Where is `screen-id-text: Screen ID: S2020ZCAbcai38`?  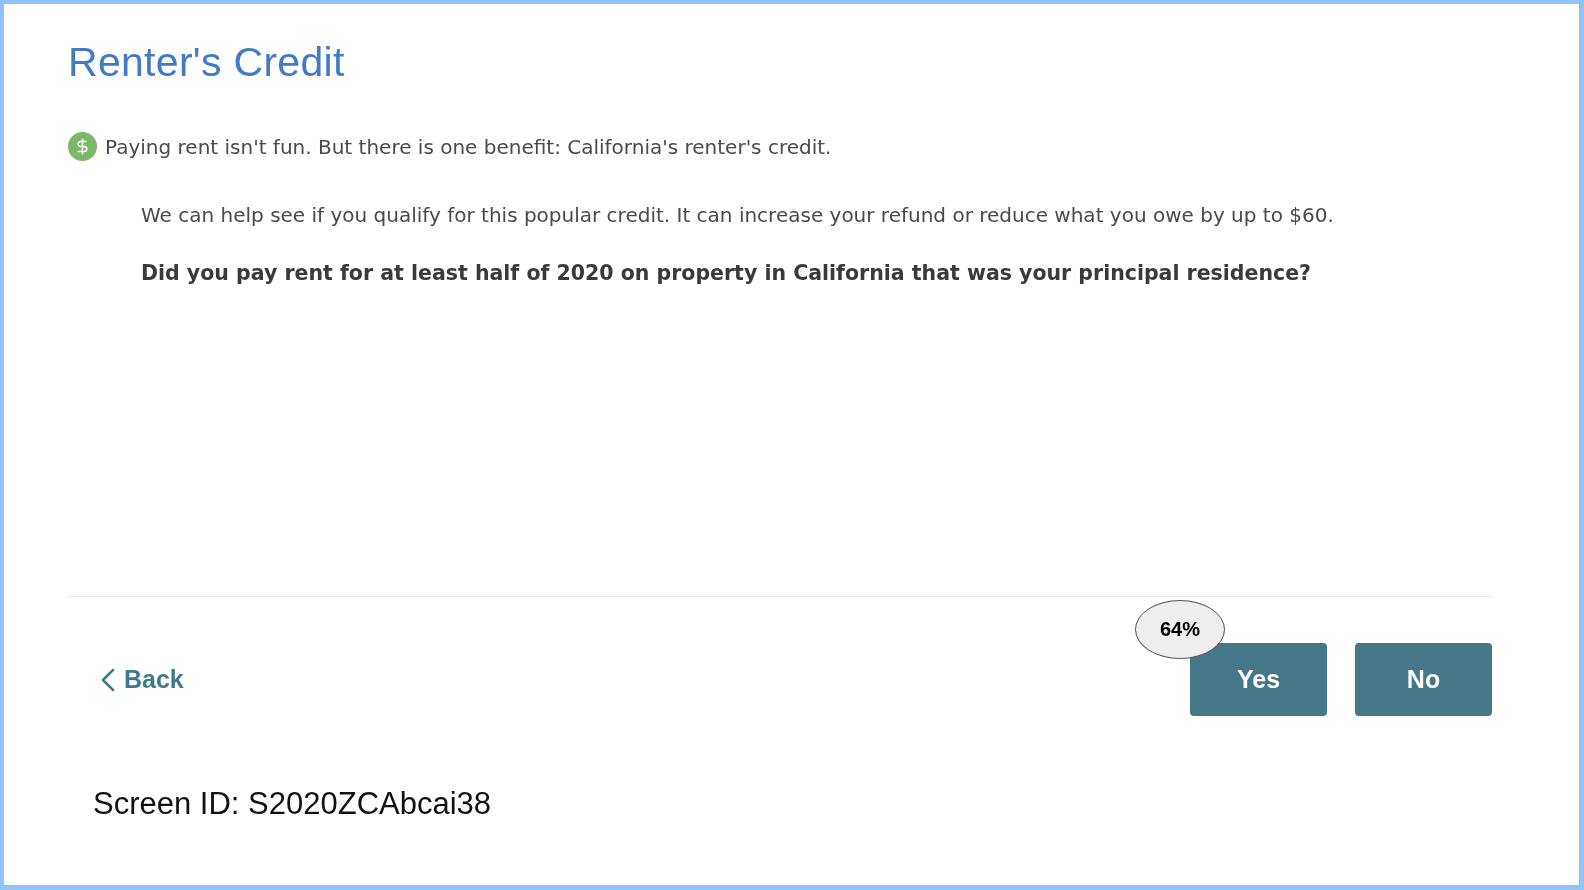 screen-id-text: Screen ID: S2020ZCAbcai38 is located at coordinates (292, 804).